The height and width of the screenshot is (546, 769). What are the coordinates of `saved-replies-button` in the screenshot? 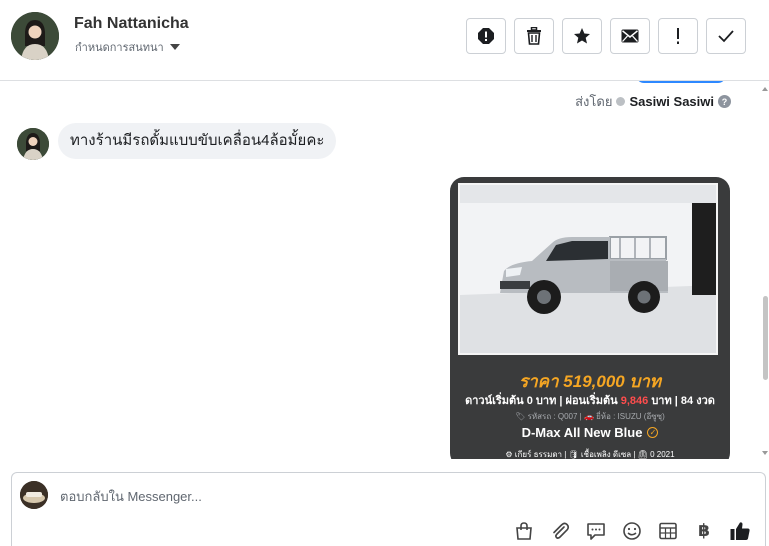 It's located at (596, 531).